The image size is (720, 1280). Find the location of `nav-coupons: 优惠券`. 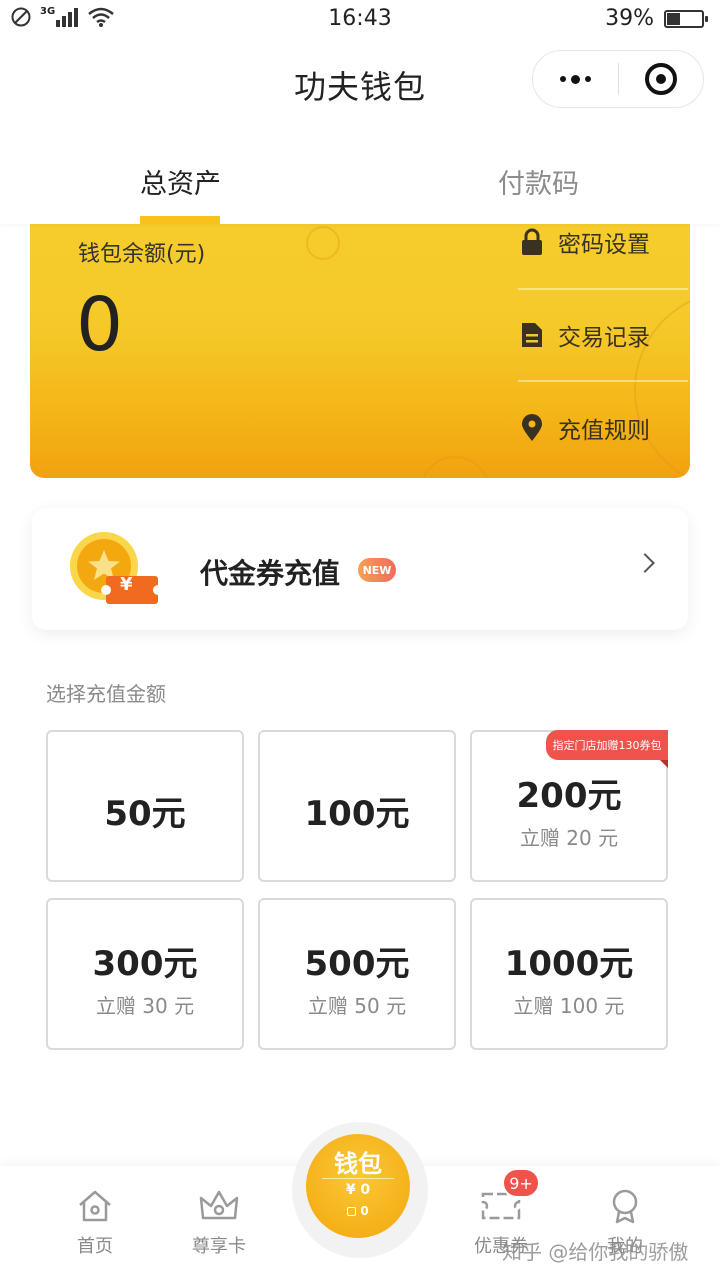

nav-coupons: 优惠券 is located at coordinates (501, 1218).